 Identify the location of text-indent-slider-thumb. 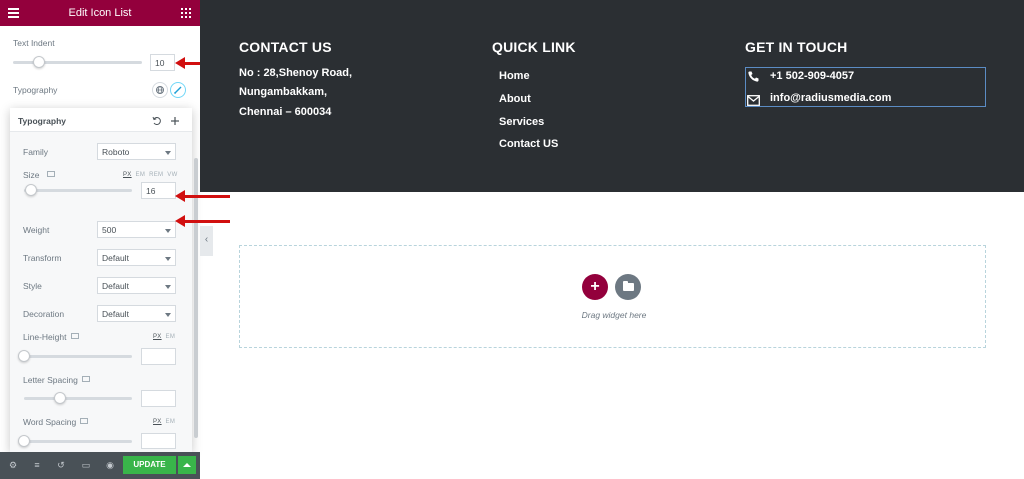
(39, 62).